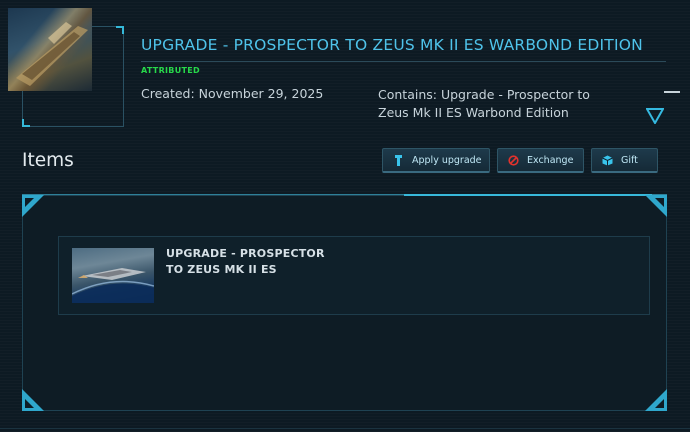 This screenshot has width=690, height=432. What do you see at coordinates (403, 61) in the screenshot?
I see `title-divider` at bounding box center [403, 61].